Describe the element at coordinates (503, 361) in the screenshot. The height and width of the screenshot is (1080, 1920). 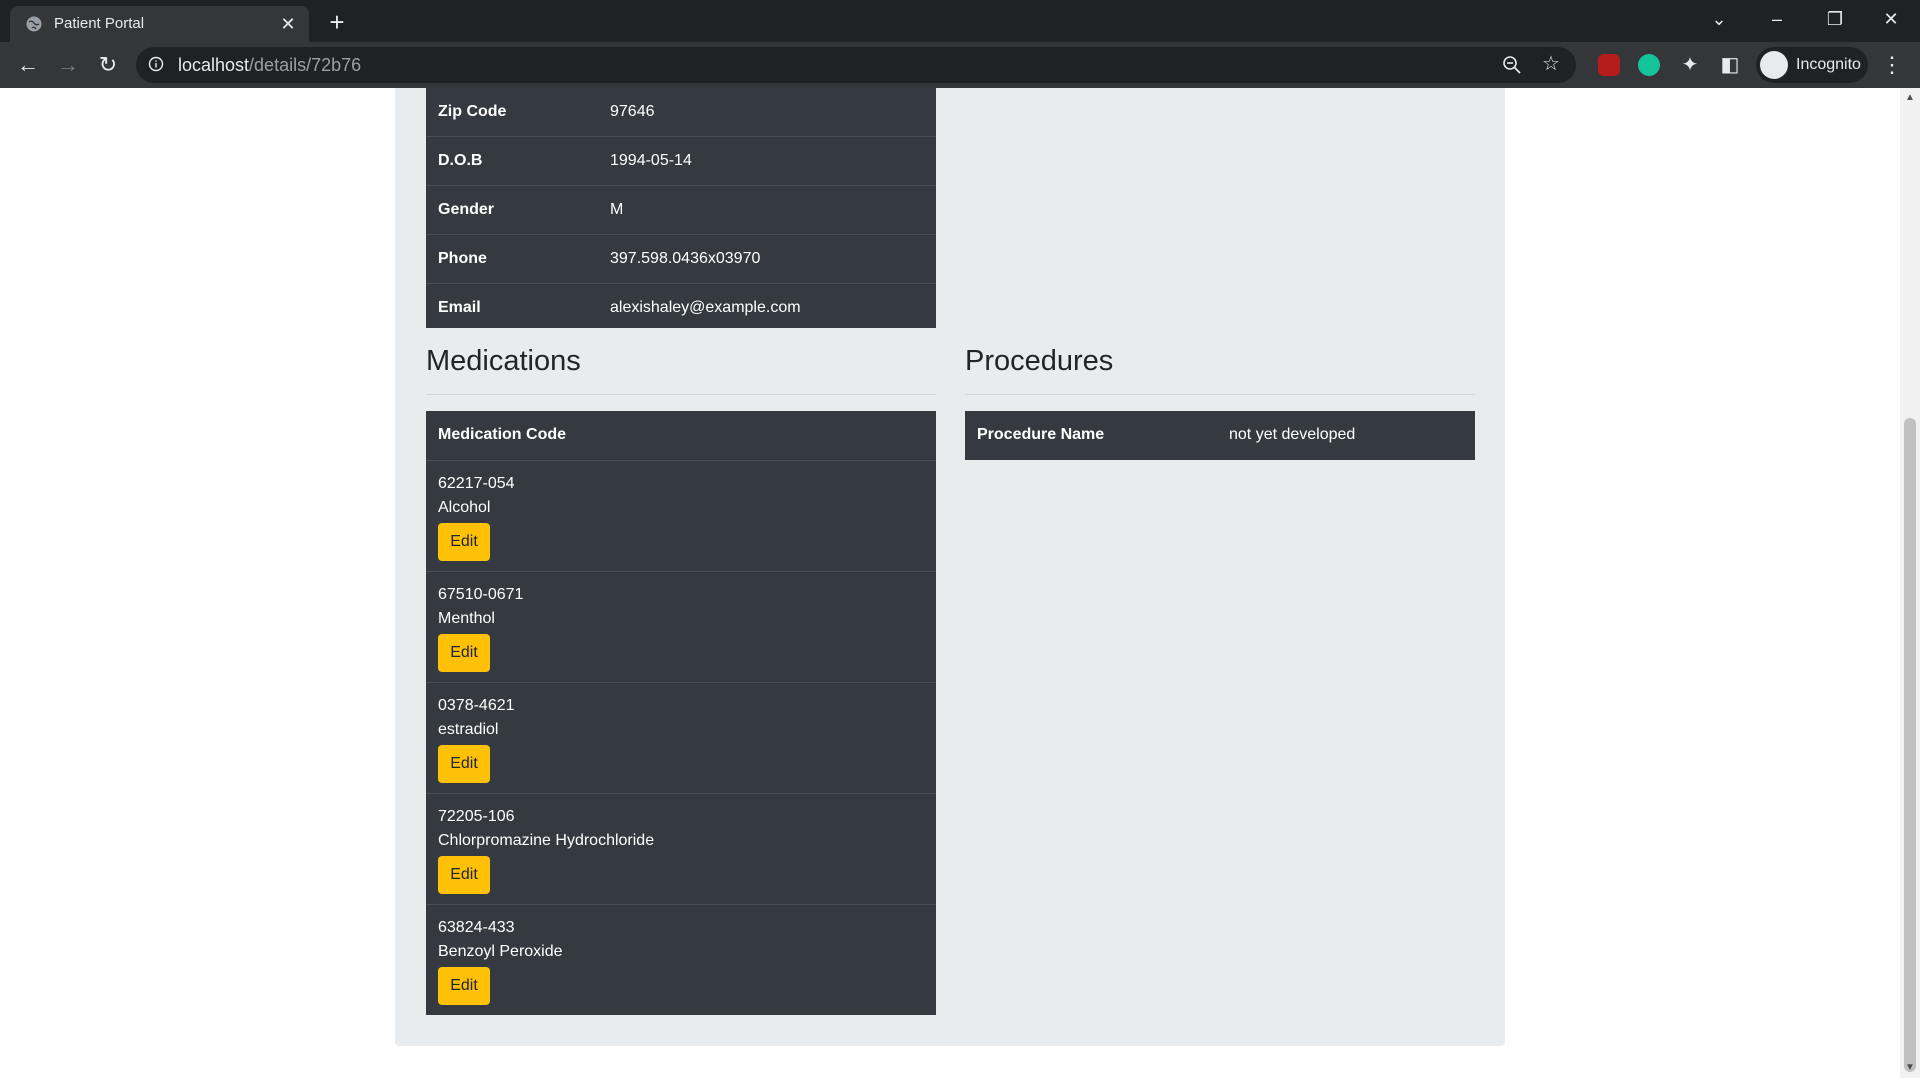
I see `medications-heading: Medications` at that location.